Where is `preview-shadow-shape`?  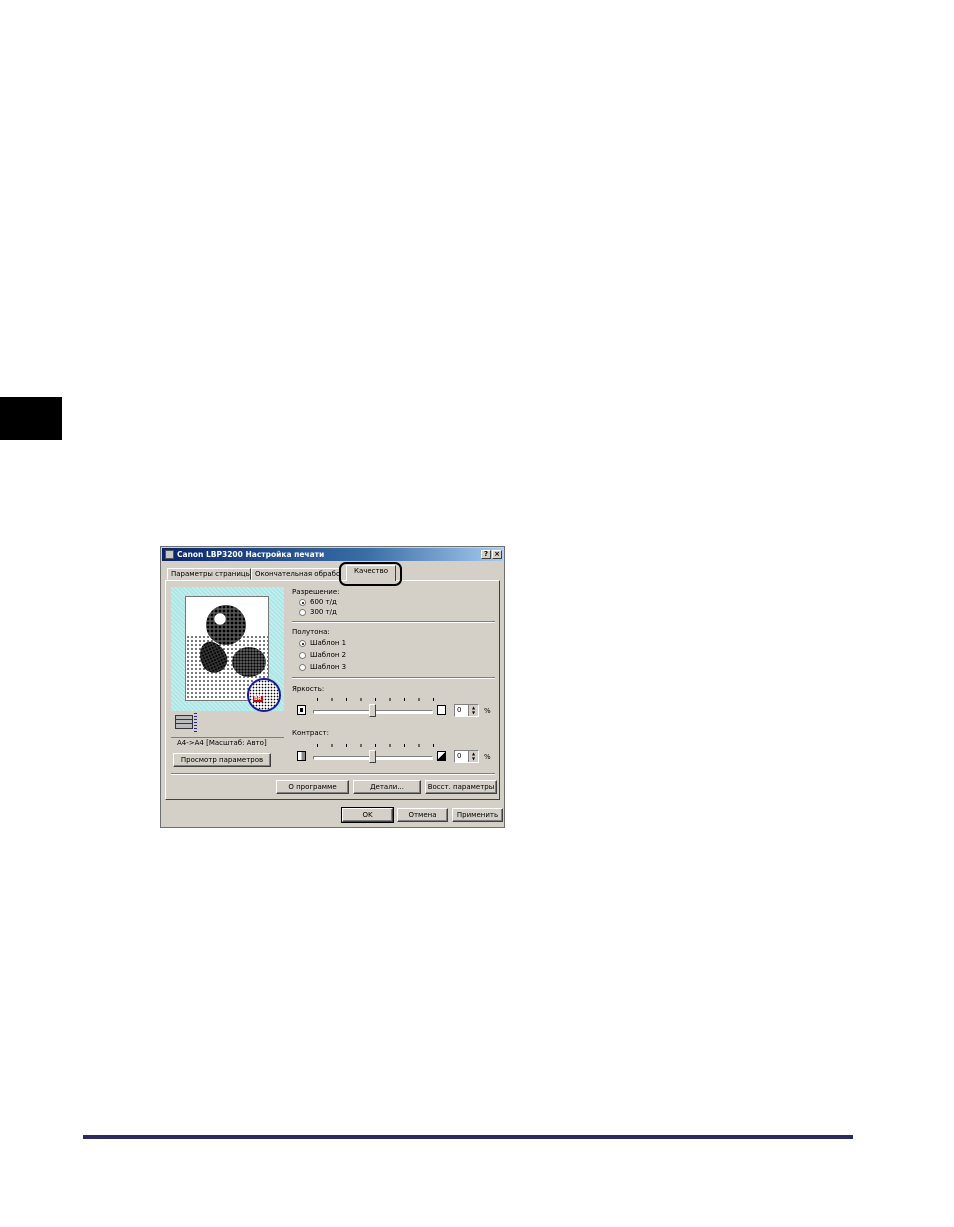 preview-shadow-shape is located at coordinates (249, 662).